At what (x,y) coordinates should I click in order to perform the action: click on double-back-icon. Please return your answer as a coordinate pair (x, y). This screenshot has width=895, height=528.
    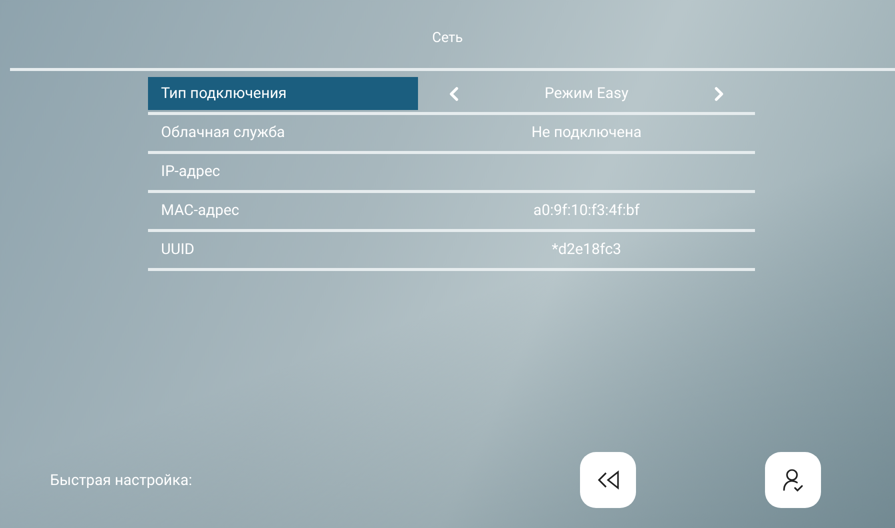
    Looking at the image, I should click on (608, 480).